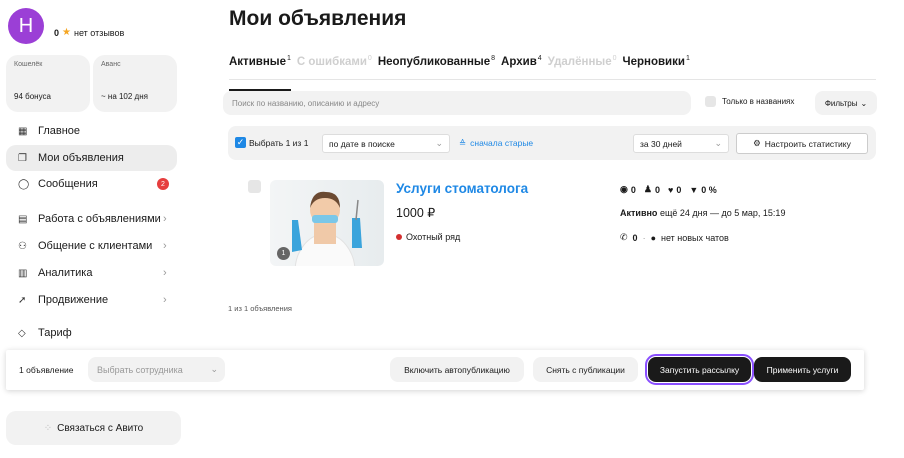 Image resolution: width=904 pixels, height=458 pixels. What do you see at coordinates (647, 189) in the screenshot?
I see `person-icon: ♟` at bounding box center [647, 189].